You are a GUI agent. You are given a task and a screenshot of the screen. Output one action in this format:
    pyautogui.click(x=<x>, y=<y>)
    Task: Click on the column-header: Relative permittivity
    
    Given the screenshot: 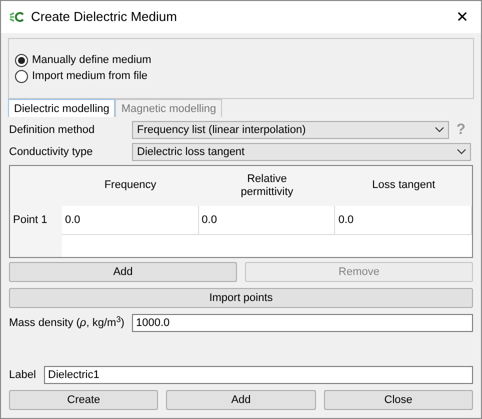 What is the action you would take?
    pyautogui.click(x=267, y=186)
    